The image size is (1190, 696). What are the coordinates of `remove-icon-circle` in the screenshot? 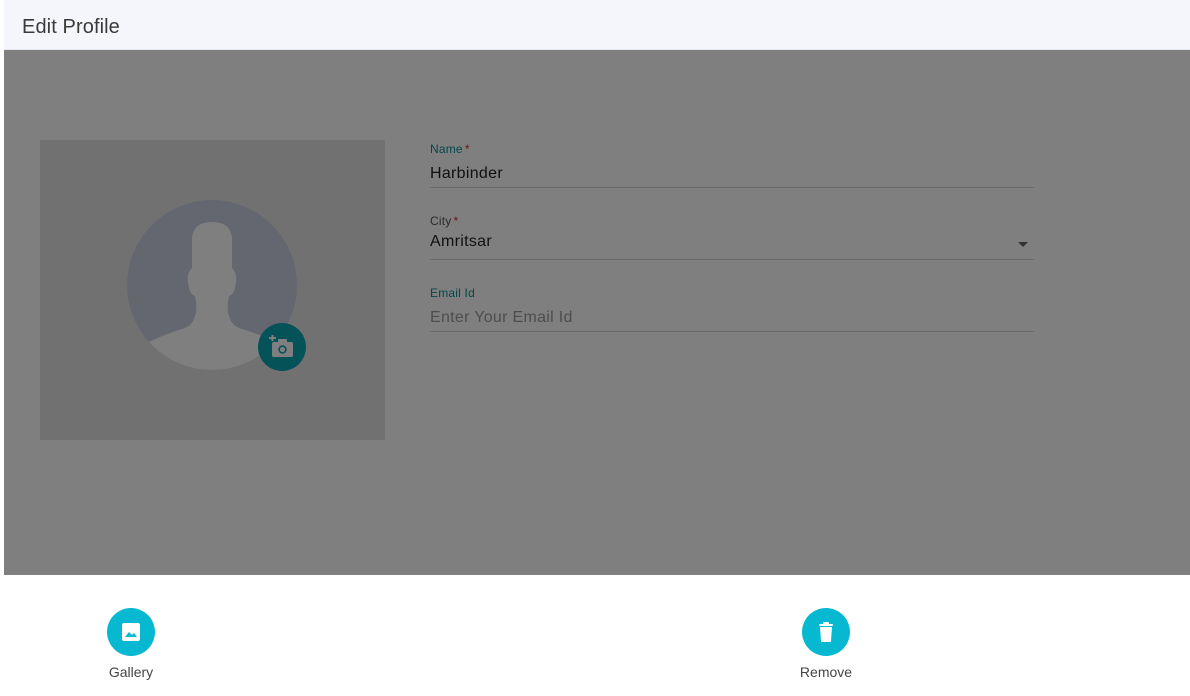 It's located at (826, 632).